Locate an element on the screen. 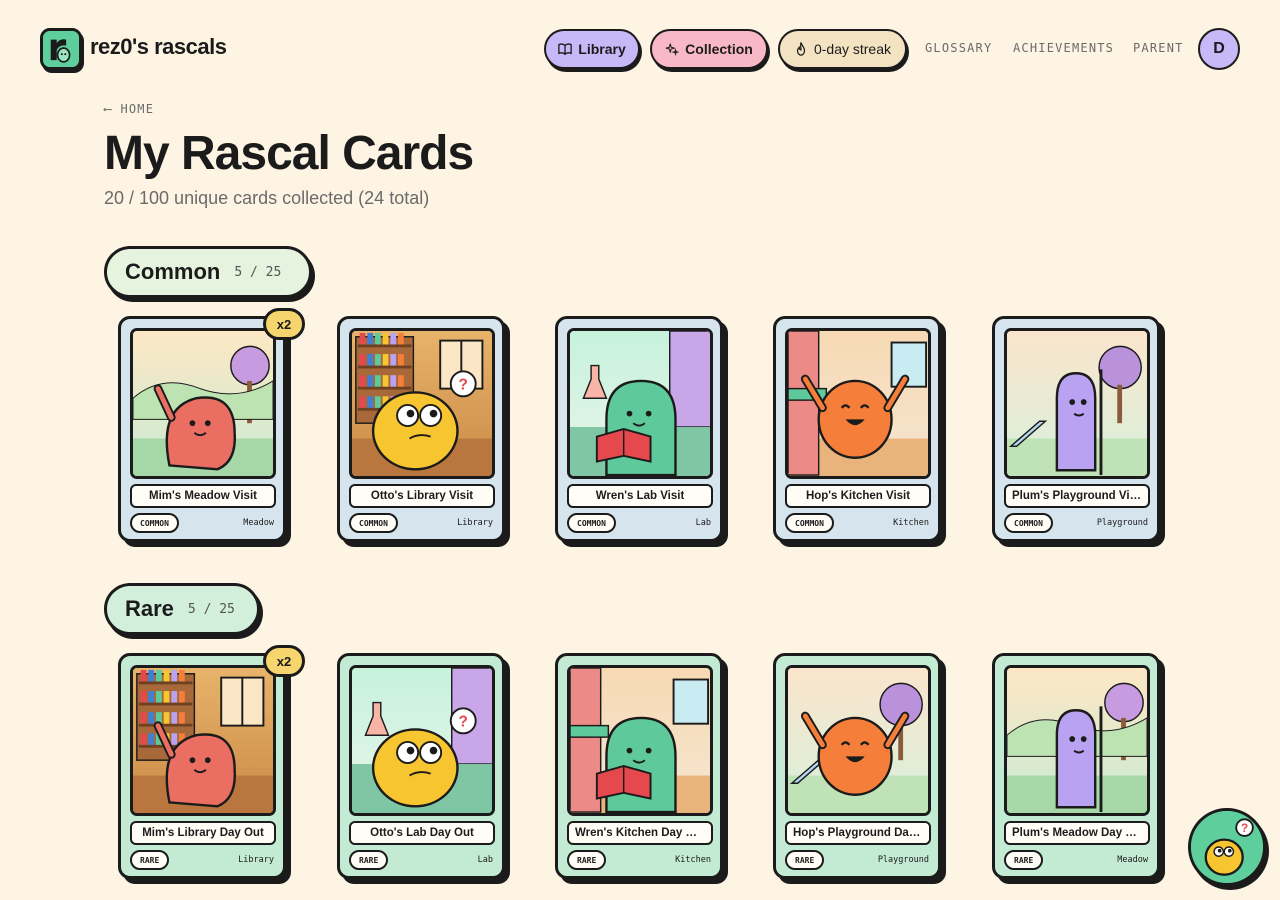  help-mascot-icon: ? is located at coordinates (1227, 847).